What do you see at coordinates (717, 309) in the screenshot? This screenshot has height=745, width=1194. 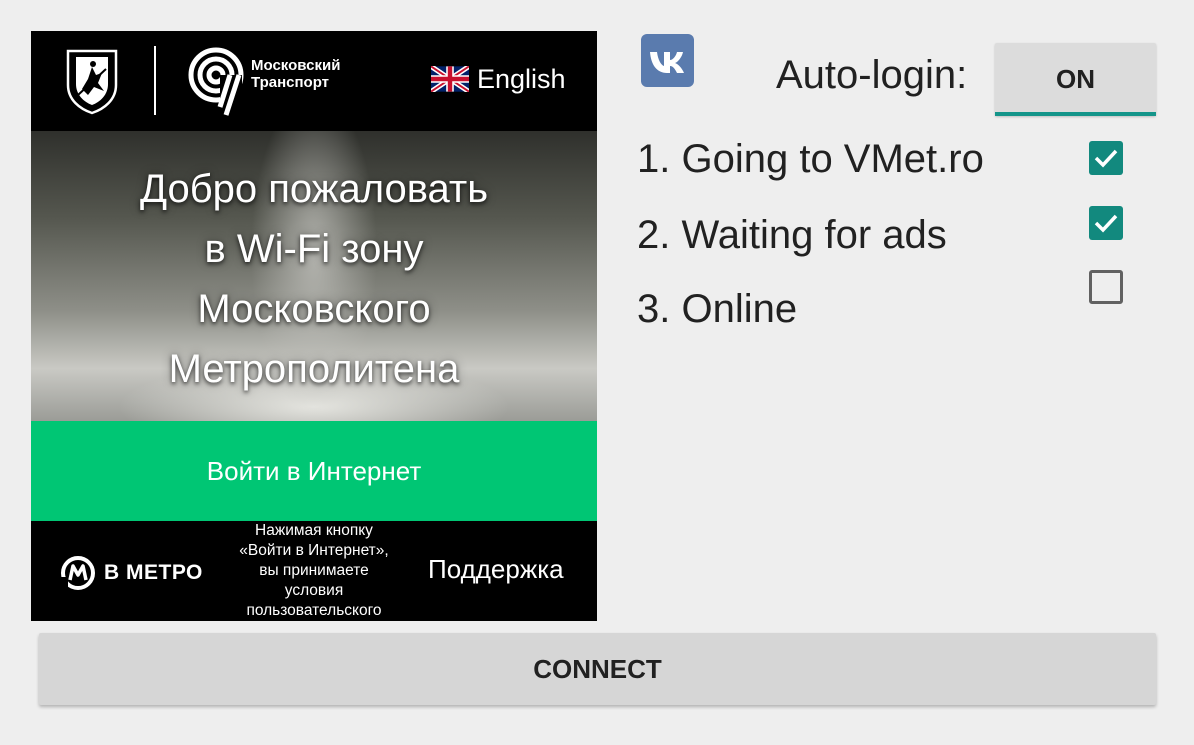 I see `step-3-label: 3. Online` at bounding box center [717, 309].